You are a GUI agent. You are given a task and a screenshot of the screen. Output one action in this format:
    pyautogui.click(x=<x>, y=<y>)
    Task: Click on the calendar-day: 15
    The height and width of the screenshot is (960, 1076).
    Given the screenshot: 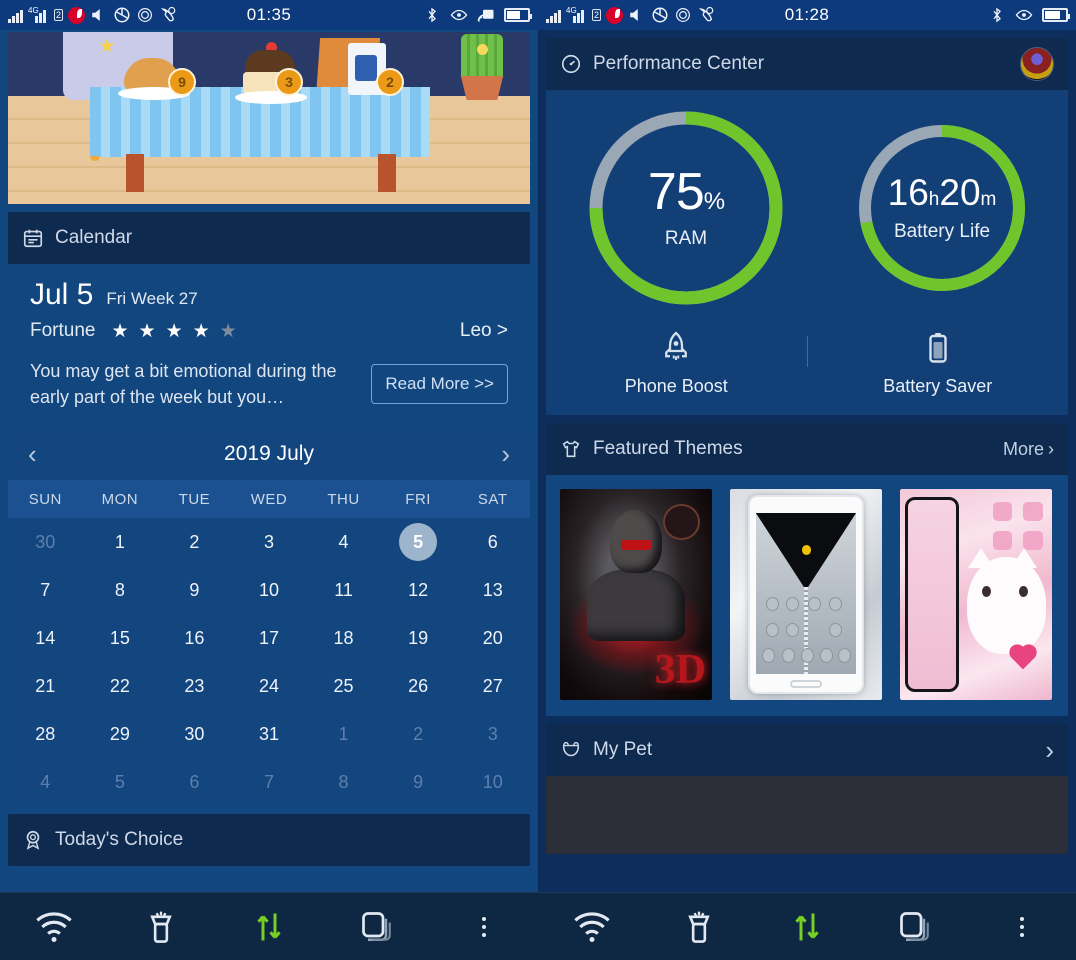 What is the action you would take?
    pyautogui.click(x=120, y=638)
    